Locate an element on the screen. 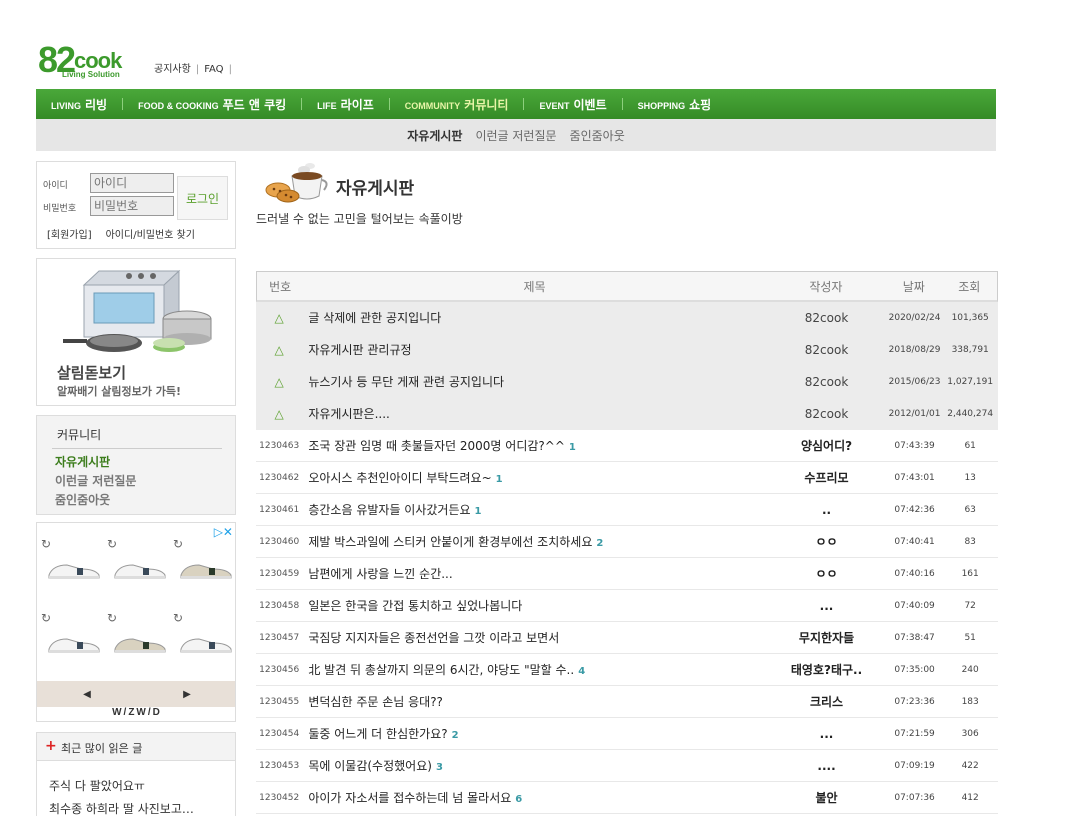 Image resolution: width=1087 pixels, height=816 pixels. post-date: 07:23:36 is located at coordinates (914, 701).